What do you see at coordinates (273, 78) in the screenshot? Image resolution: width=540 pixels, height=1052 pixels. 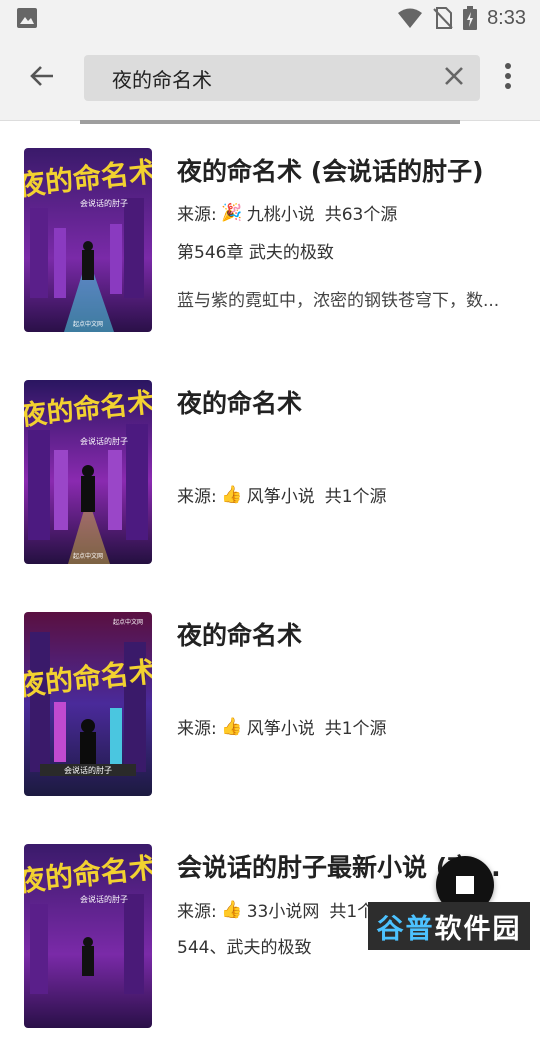 I see `search-input-value: 夜的命名术` at bounding box center [273, 78].